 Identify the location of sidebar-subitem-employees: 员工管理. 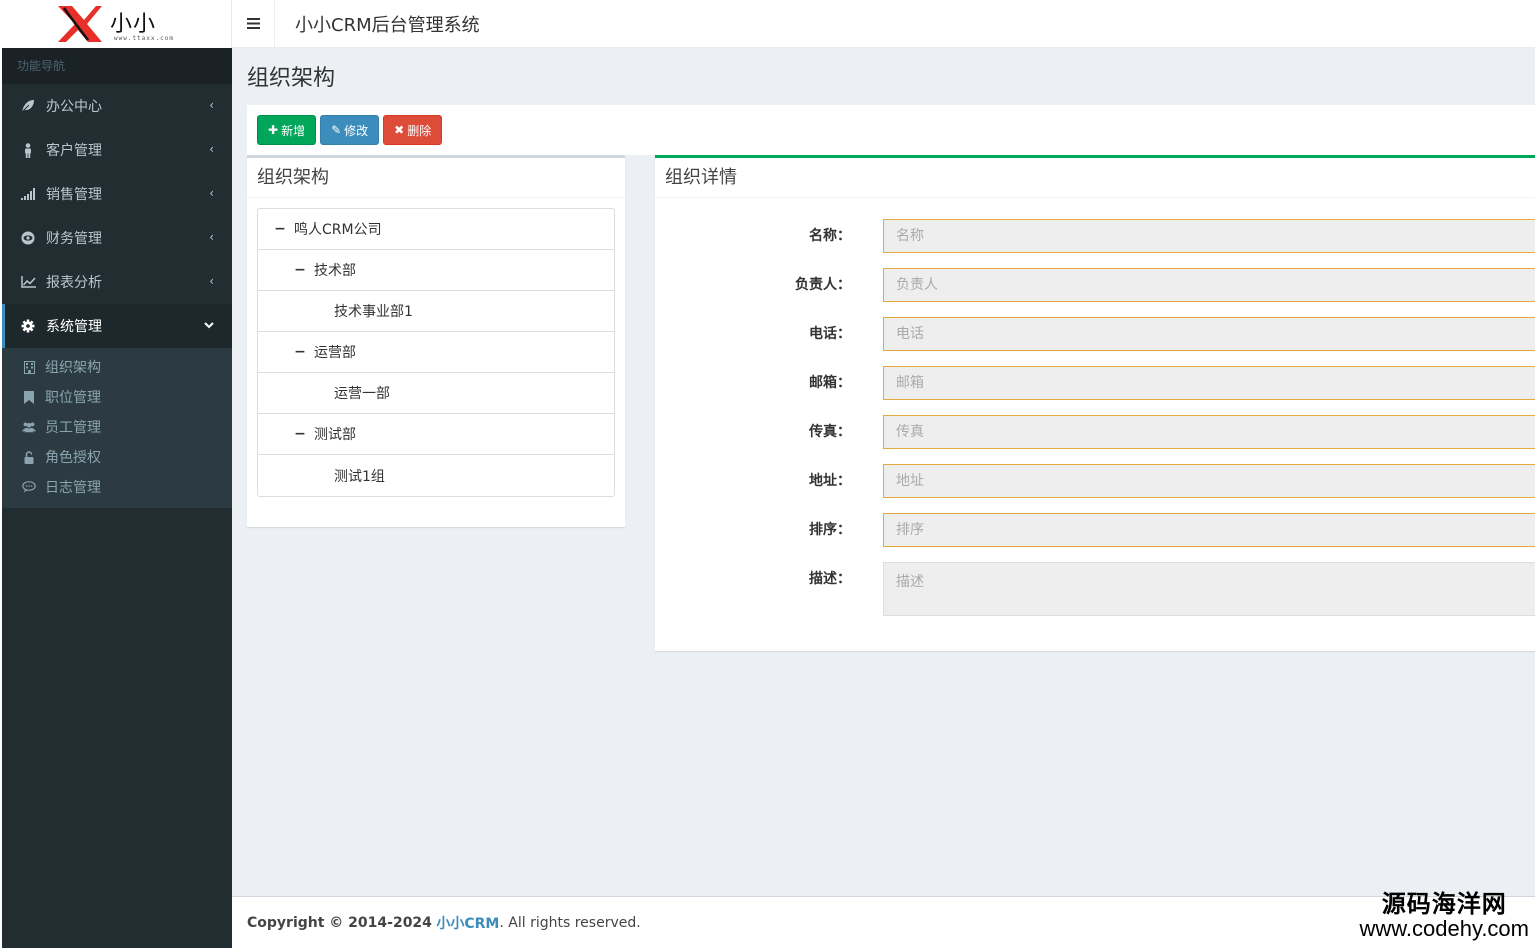
(117, 427).